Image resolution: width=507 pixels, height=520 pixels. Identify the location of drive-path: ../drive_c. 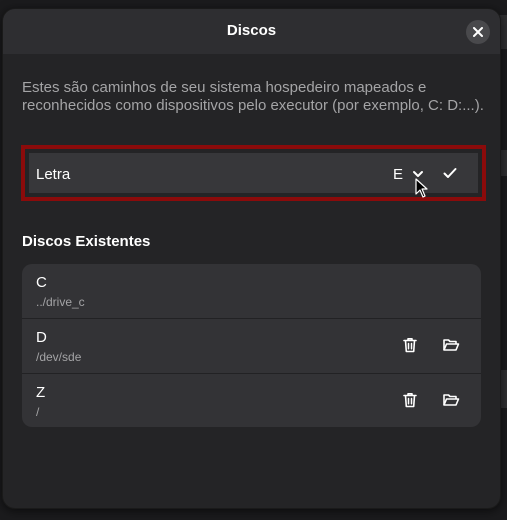
(60, 302).